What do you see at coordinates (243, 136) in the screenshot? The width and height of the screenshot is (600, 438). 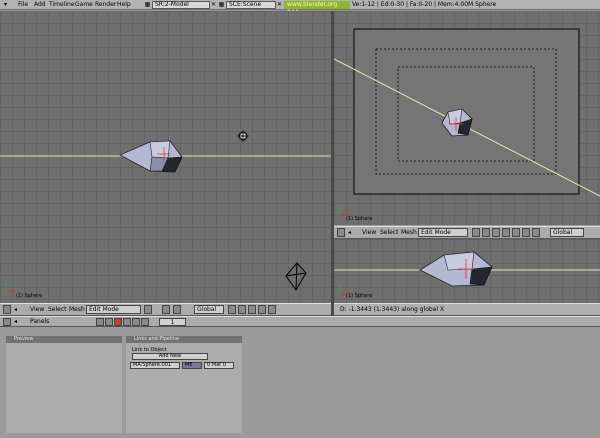 I see `3d-cursor-icon` at bounding box center [243, 136].